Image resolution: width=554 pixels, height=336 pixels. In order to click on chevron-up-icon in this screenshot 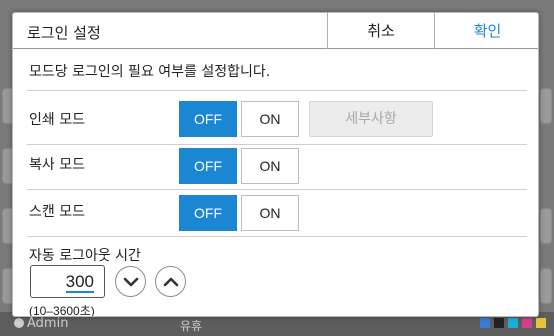, I will do `click(171, 282)`.